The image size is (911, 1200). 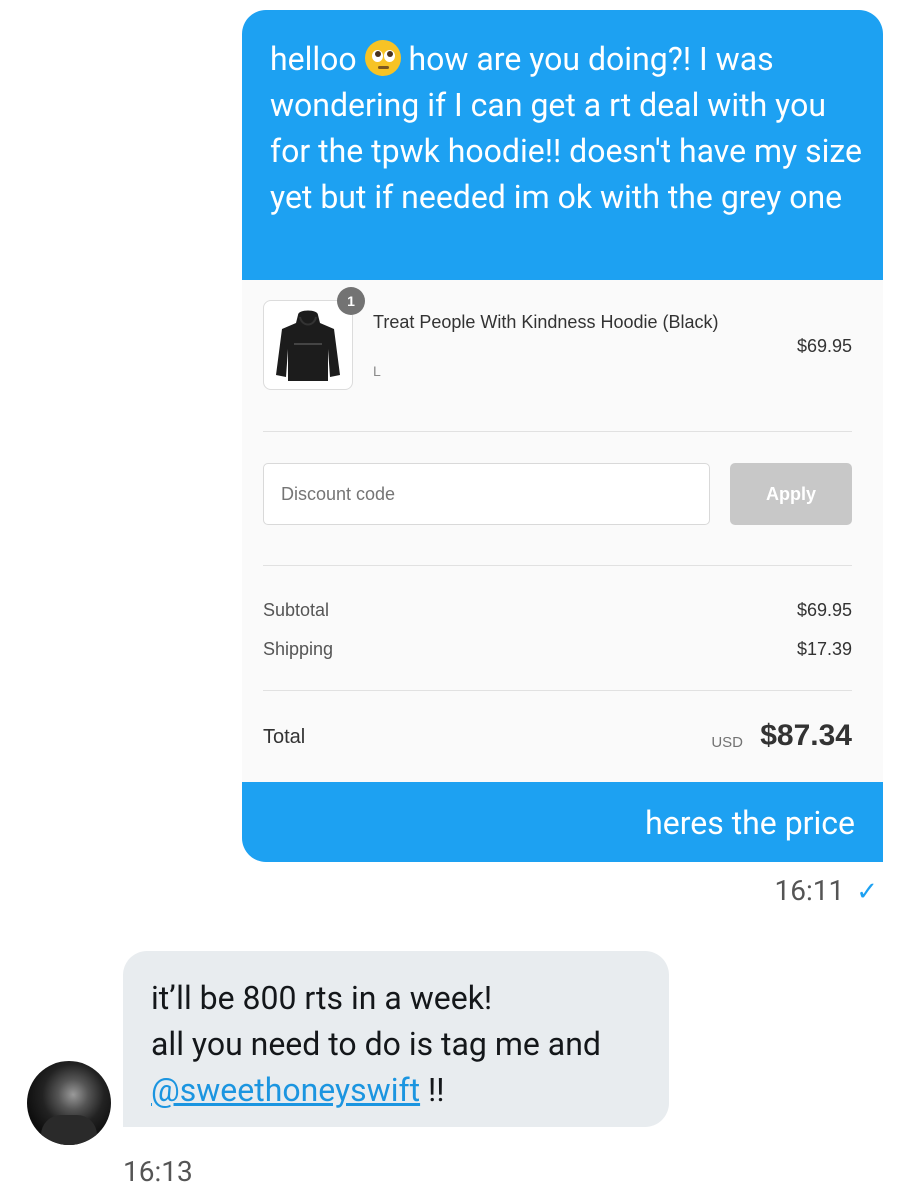 I want to click on rolling-eyes-emoji-icon, so click(x=382, y=58).